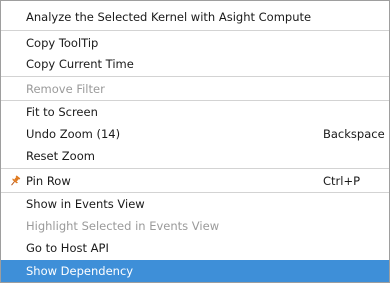  I want to click on menu-item-label: Show Dependency, so click(80, 271).